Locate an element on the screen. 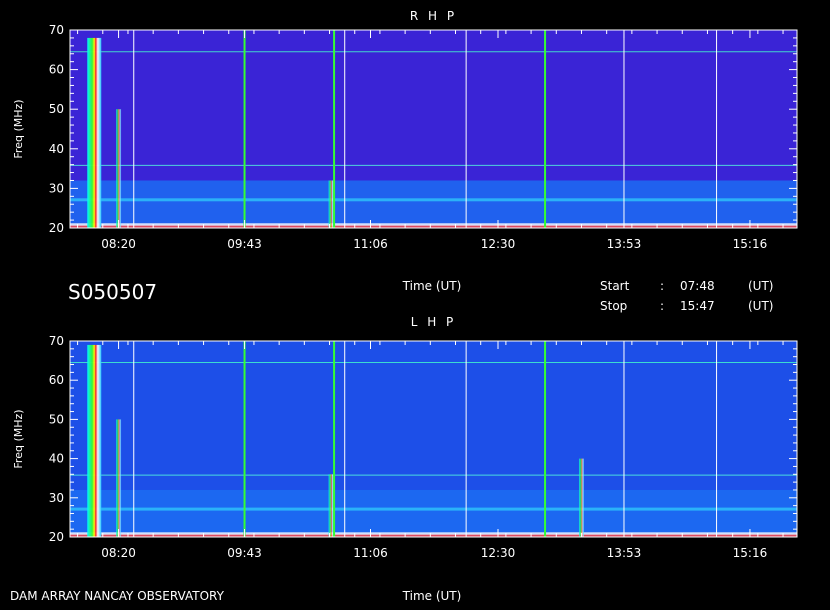  start-sep: : is located at coordinates (662, 286).